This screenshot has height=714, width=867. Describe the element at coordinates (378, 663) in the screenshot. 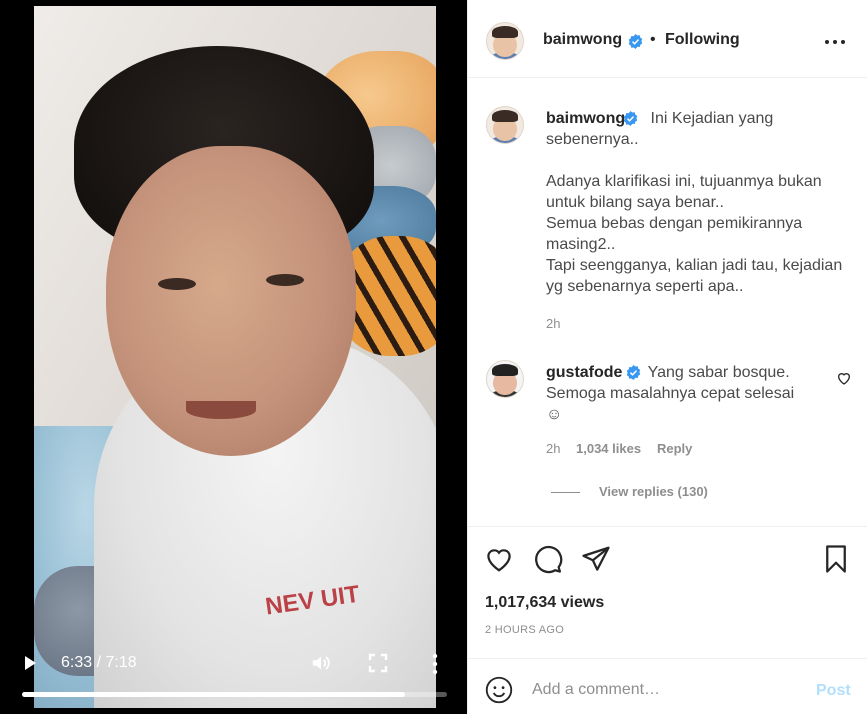

I see `fullscreen-icon` at that location.